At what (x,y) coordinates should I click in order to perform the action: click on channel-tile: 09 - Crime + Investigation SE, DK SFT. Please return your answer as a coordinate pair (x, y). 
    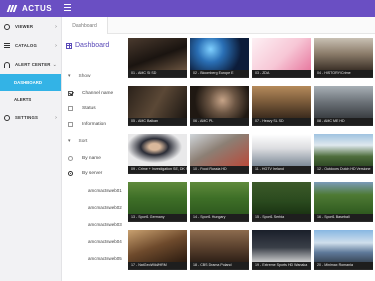
    Looking at the image, I should click on (157, 154).